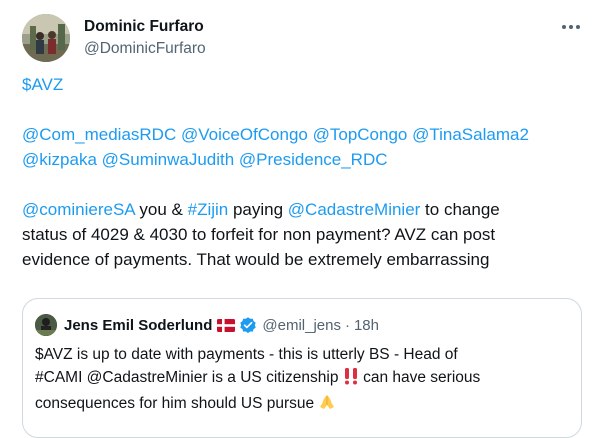  Describe the element at coordinates (313, 159) in the screenshot. I see `mention-link: @Presidence_RDC` at that location.